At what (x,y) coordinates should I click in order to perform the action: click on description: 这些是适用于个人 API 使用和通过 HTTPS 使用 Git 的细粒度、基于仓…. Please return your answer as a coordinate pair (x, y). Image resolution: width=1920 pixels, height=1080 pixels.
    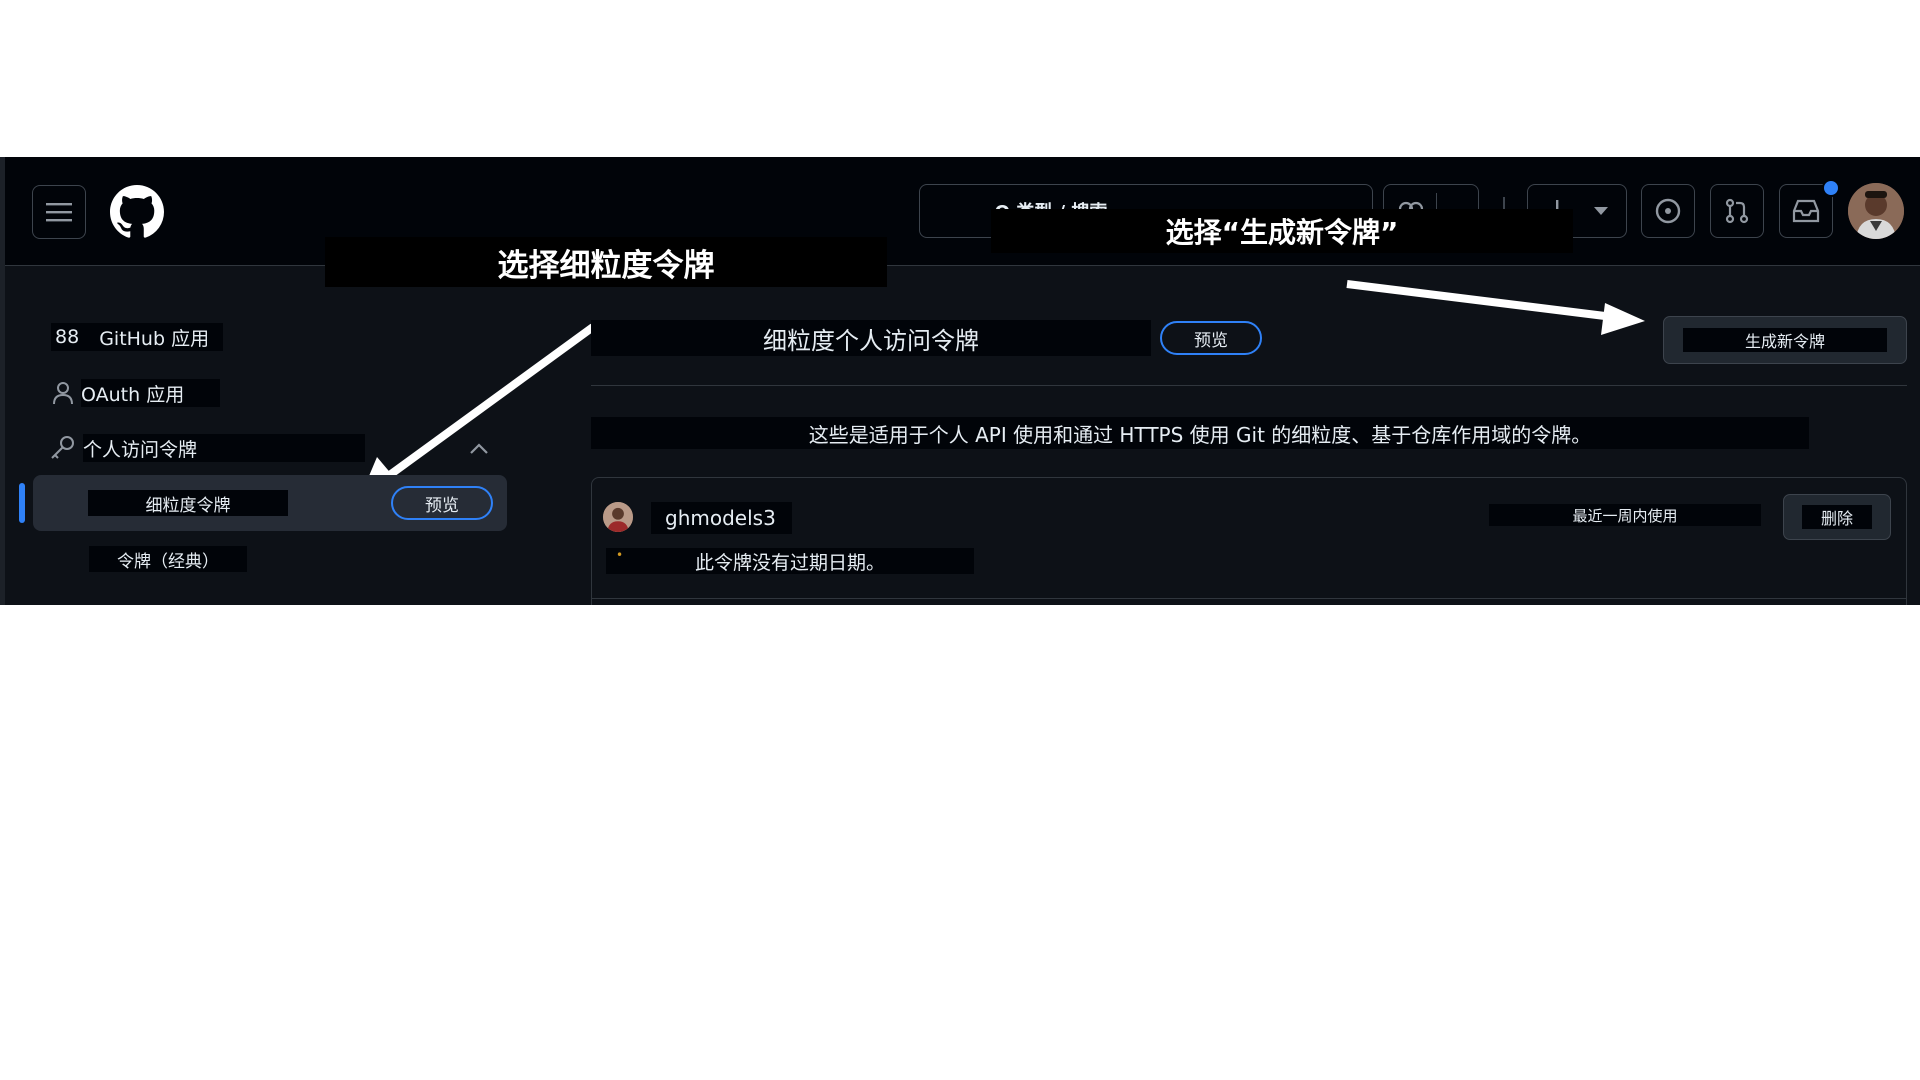
    Looking at the image, I should click on (1200, 433).